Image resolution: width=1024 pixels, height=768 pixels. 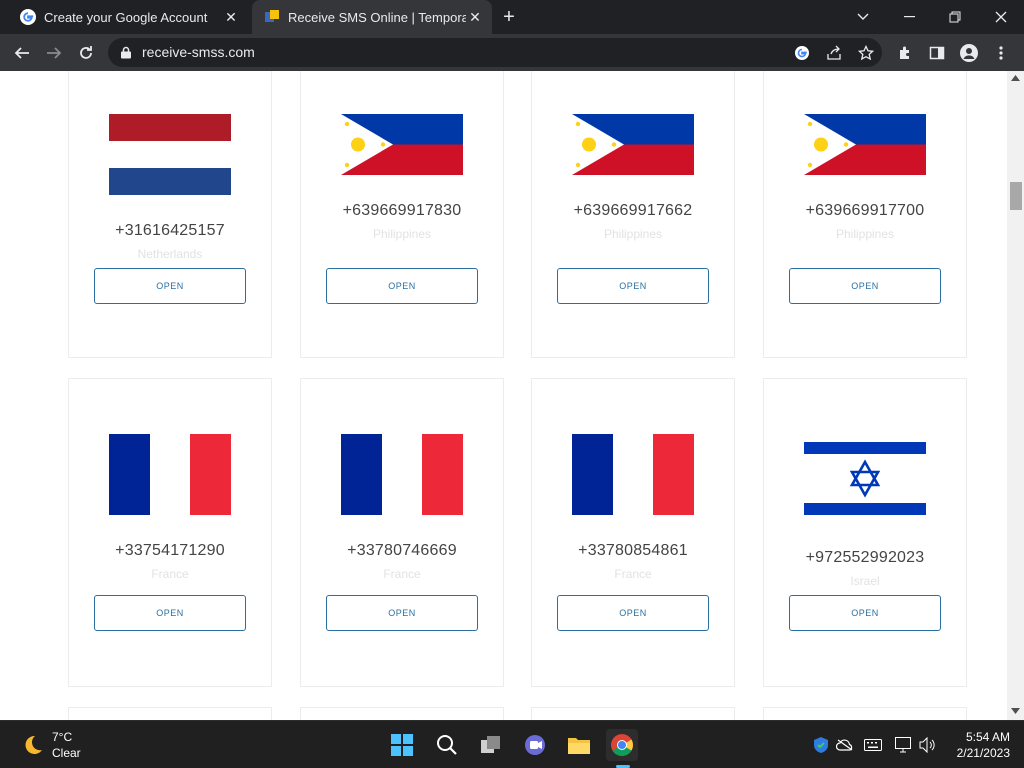 I want to click on restore-window-icon, so click(x=955, y=17).